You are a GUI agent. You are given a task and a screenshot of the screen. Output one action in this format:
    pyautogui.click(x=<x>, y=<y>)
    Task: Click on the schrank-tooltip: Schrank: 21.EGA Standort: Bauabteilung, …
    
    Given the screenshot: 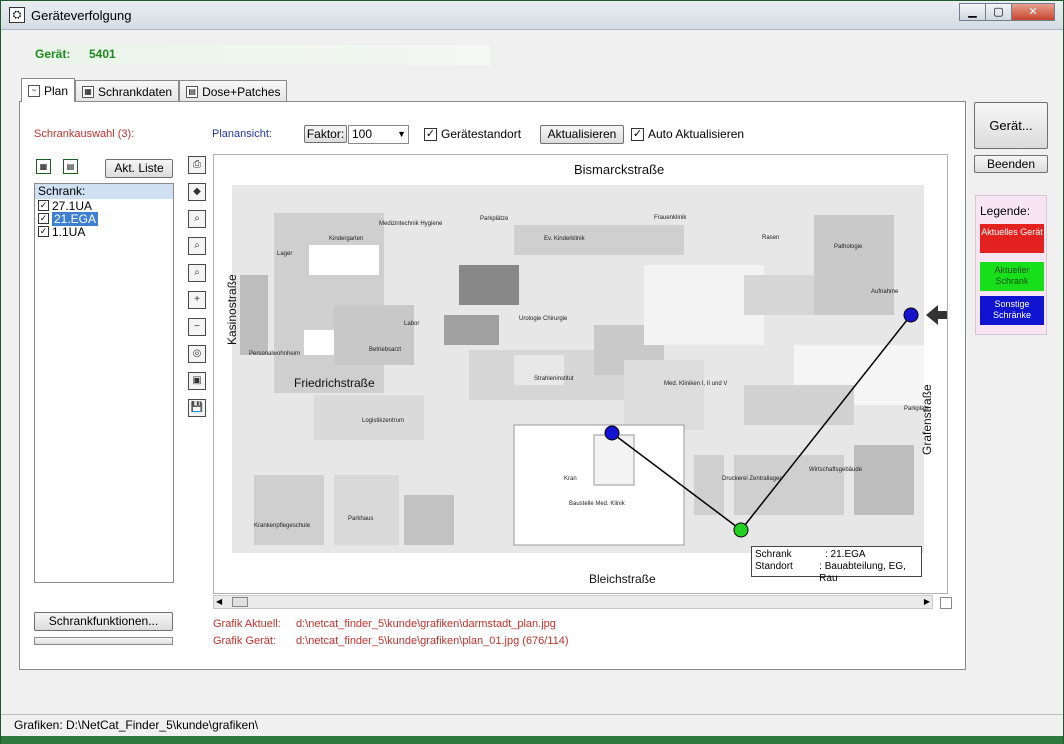 What is the action you would take?
    pyautogui.click(x=836, y=565)
    